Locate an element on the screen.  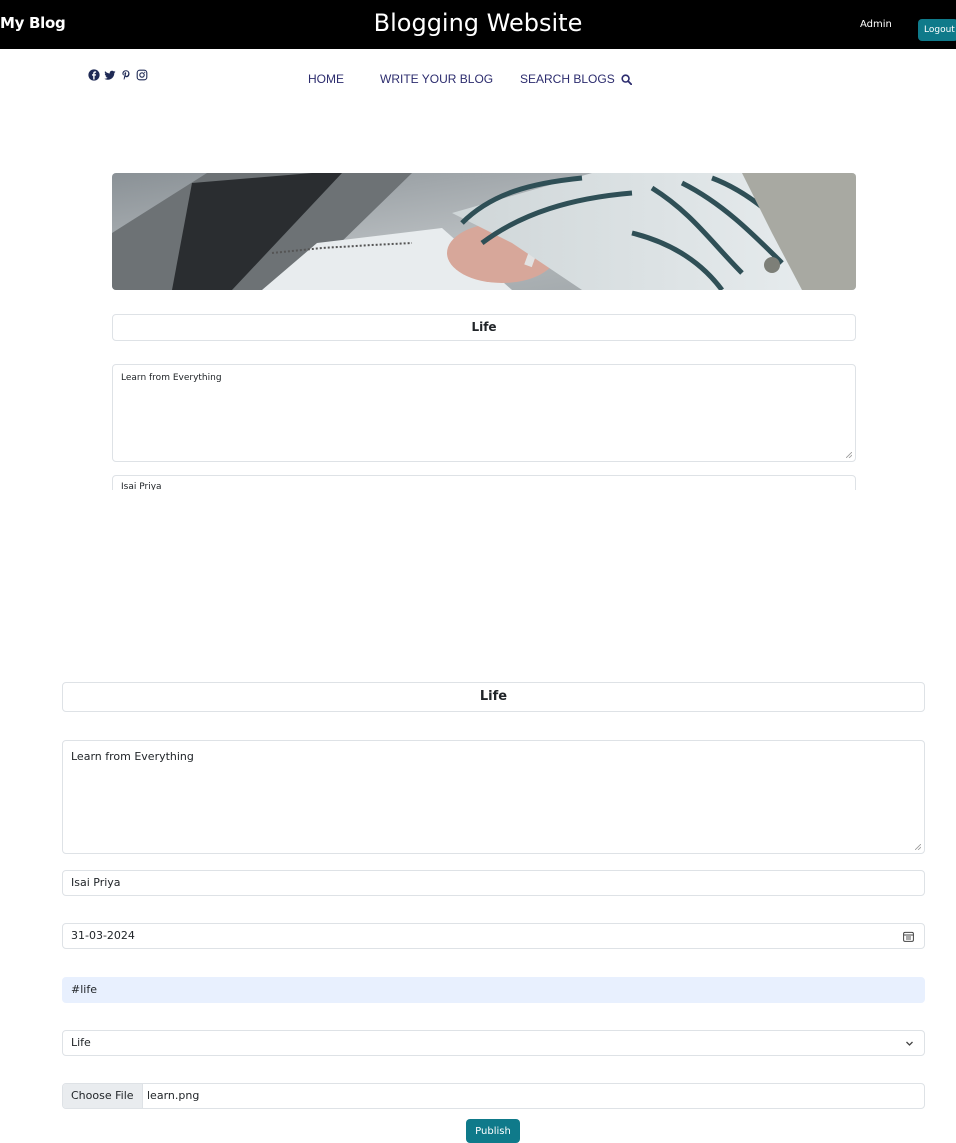
site-title: Blogging Website is located at coordinates (478, 23).